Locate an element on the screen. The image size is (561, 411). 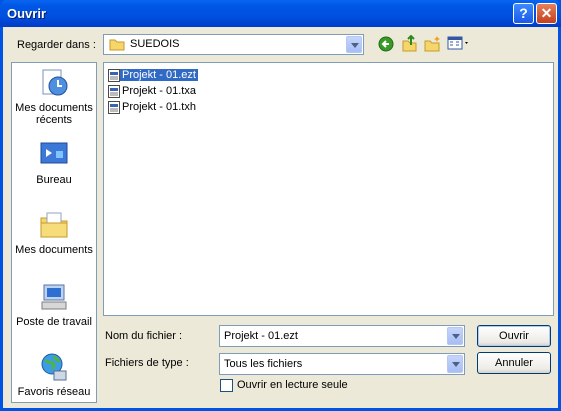
file-name-label: Nom du fichier : is located at coordinates (144, 336).